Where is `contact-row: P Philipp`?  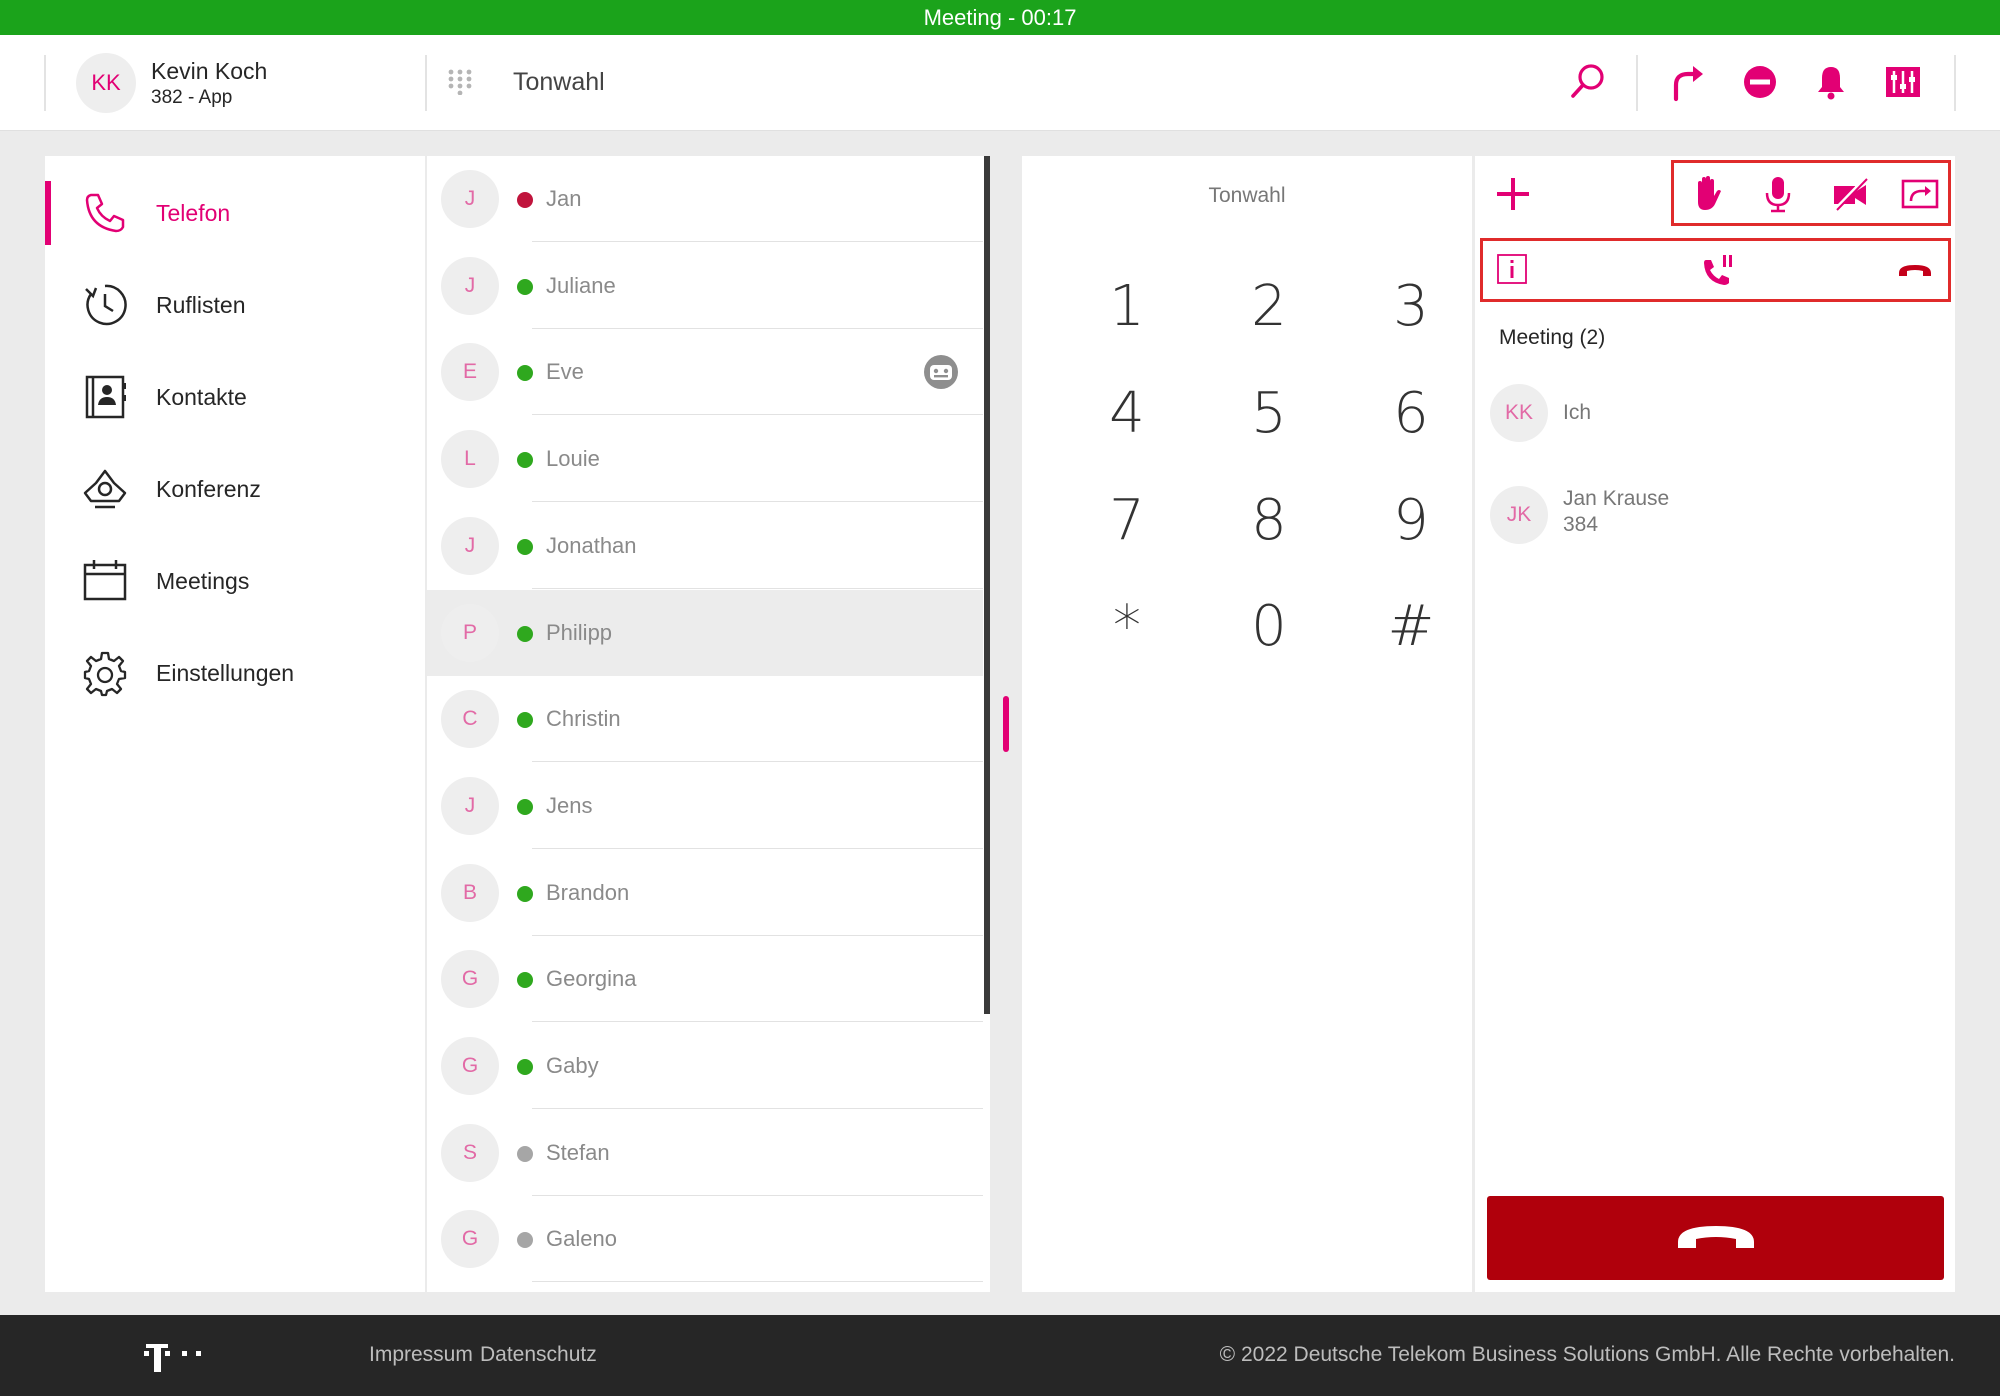
contact-row: P Philipp is located at coordinates (705, 633).